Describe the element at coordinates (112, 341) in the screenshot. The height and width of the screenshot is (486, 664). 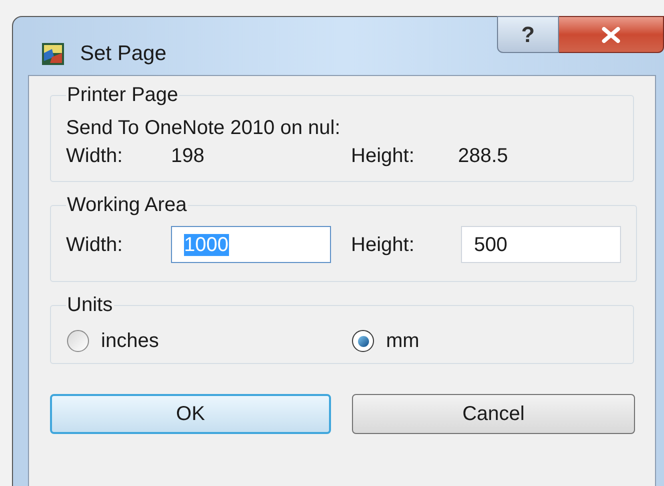
I see `unit-radio: inches` at that location.